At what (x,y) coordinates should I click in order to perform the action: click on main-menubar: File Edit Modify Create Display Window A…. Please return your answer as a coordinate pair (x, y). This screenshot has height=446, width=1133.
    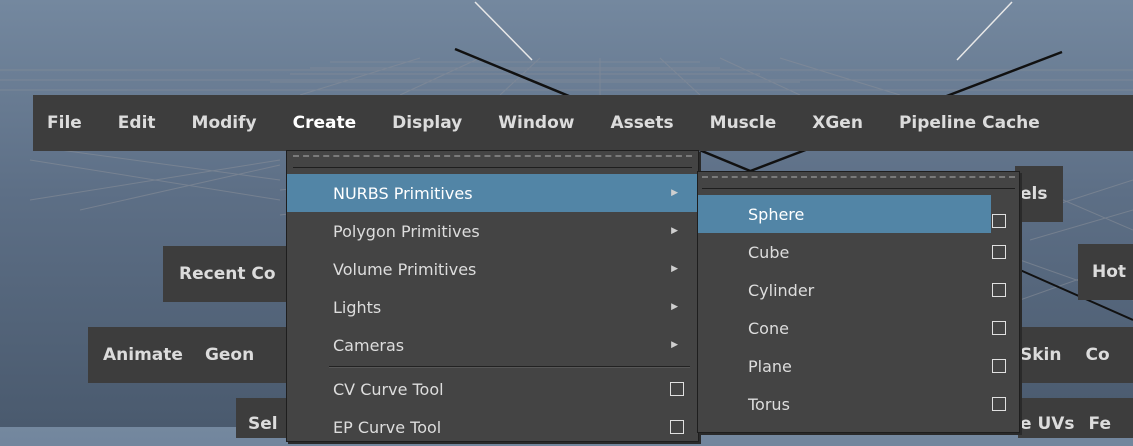
    Looking at the image, I should click on (583, 123).